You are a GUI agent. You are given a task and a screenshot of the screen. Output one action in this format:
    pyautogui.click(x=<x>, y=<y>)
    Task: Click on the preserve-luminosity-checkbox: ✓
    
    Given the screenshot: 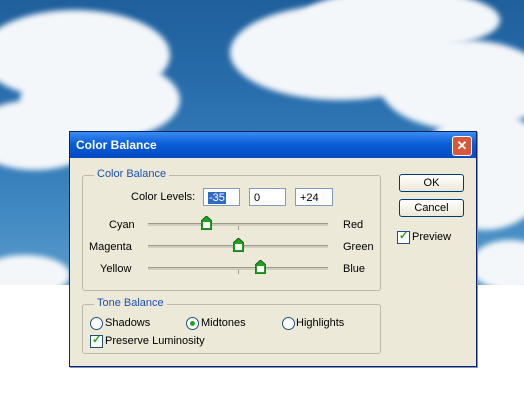 What is the action you would take?
    pyautogui.click(x=96, y=341)
    